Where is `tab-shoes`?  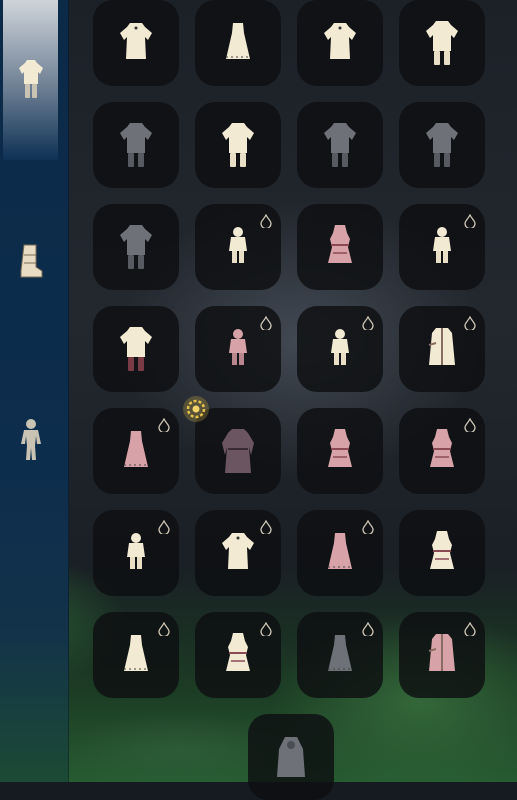
tab-shoes is located at coordinates (30, 262).